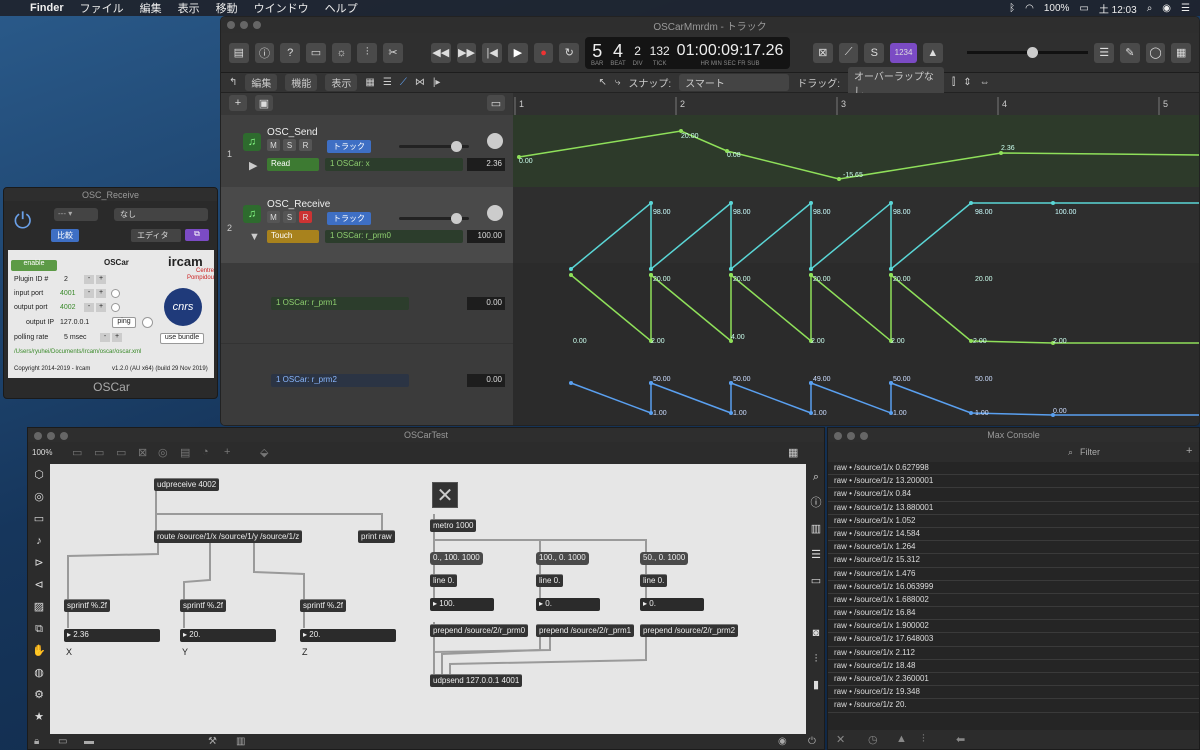  Describe the element at coordinates (462, 604) in the screenshot. I see `number-box: ▸ 100.` at that location.